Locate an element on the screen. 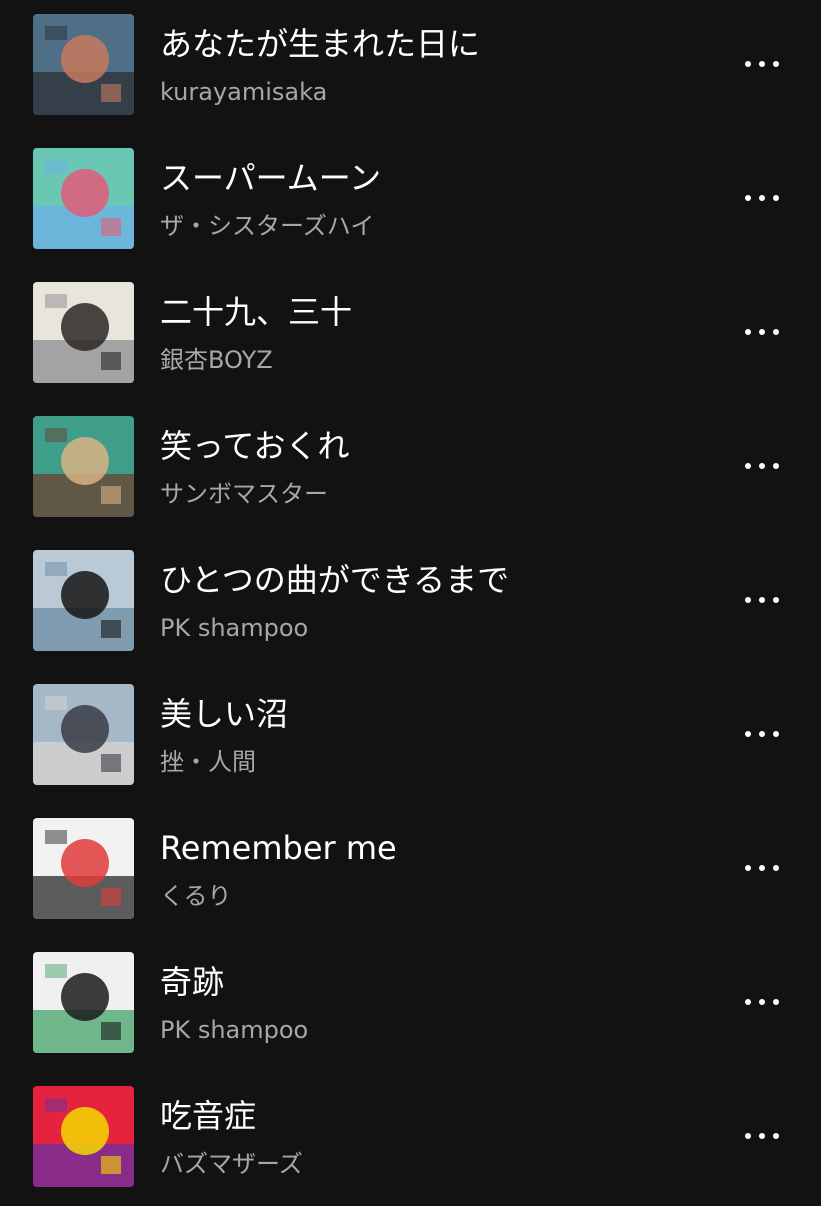 The height and width of the screenshot is (1206, 821). track-artist: ザ・シスターズハイ is located at coordinates (267, 226).